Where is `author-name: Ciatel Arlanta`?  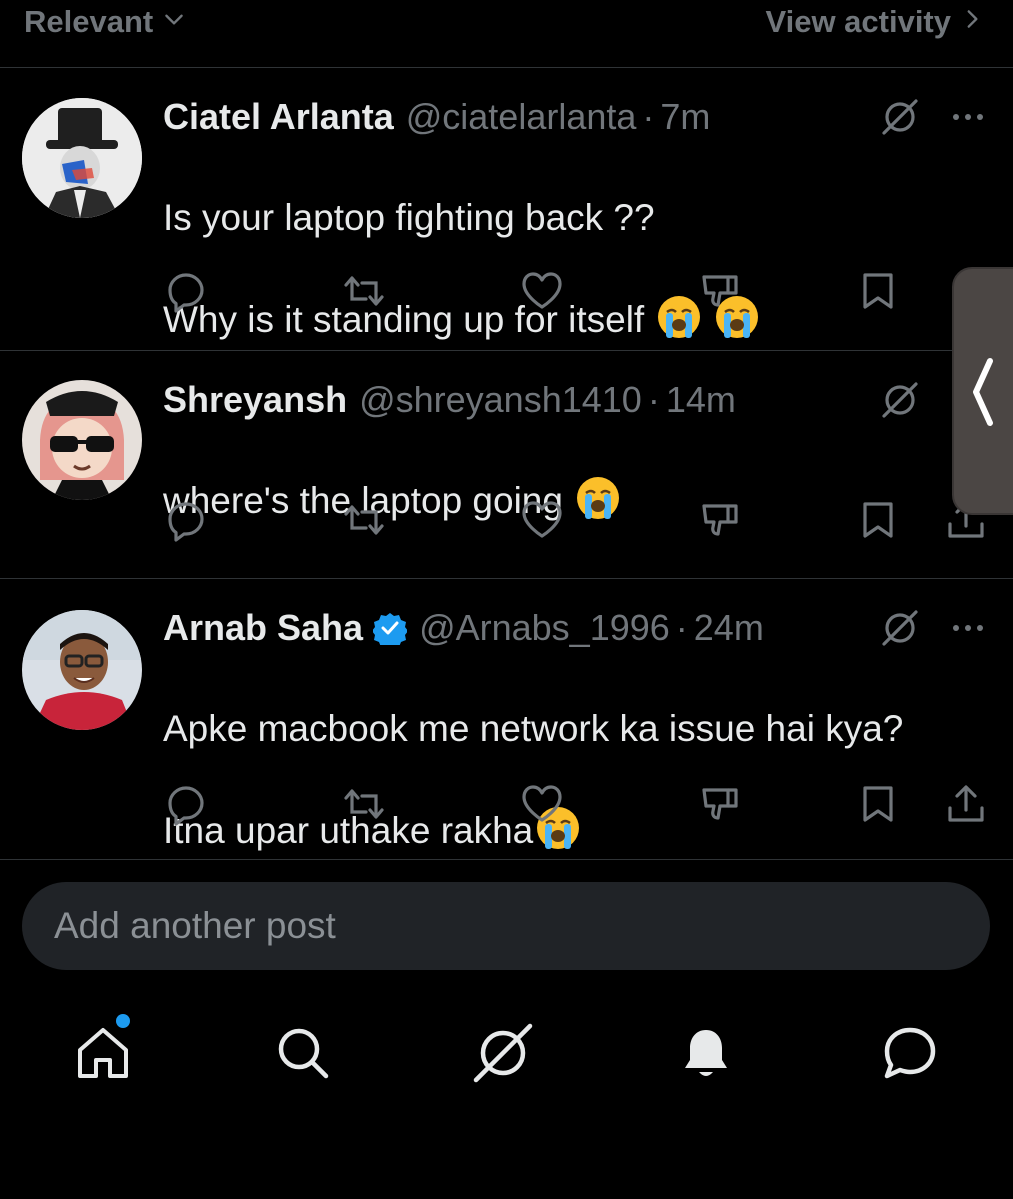
author-name: Ciatel Arlanta is located at coordinates (278, 117).